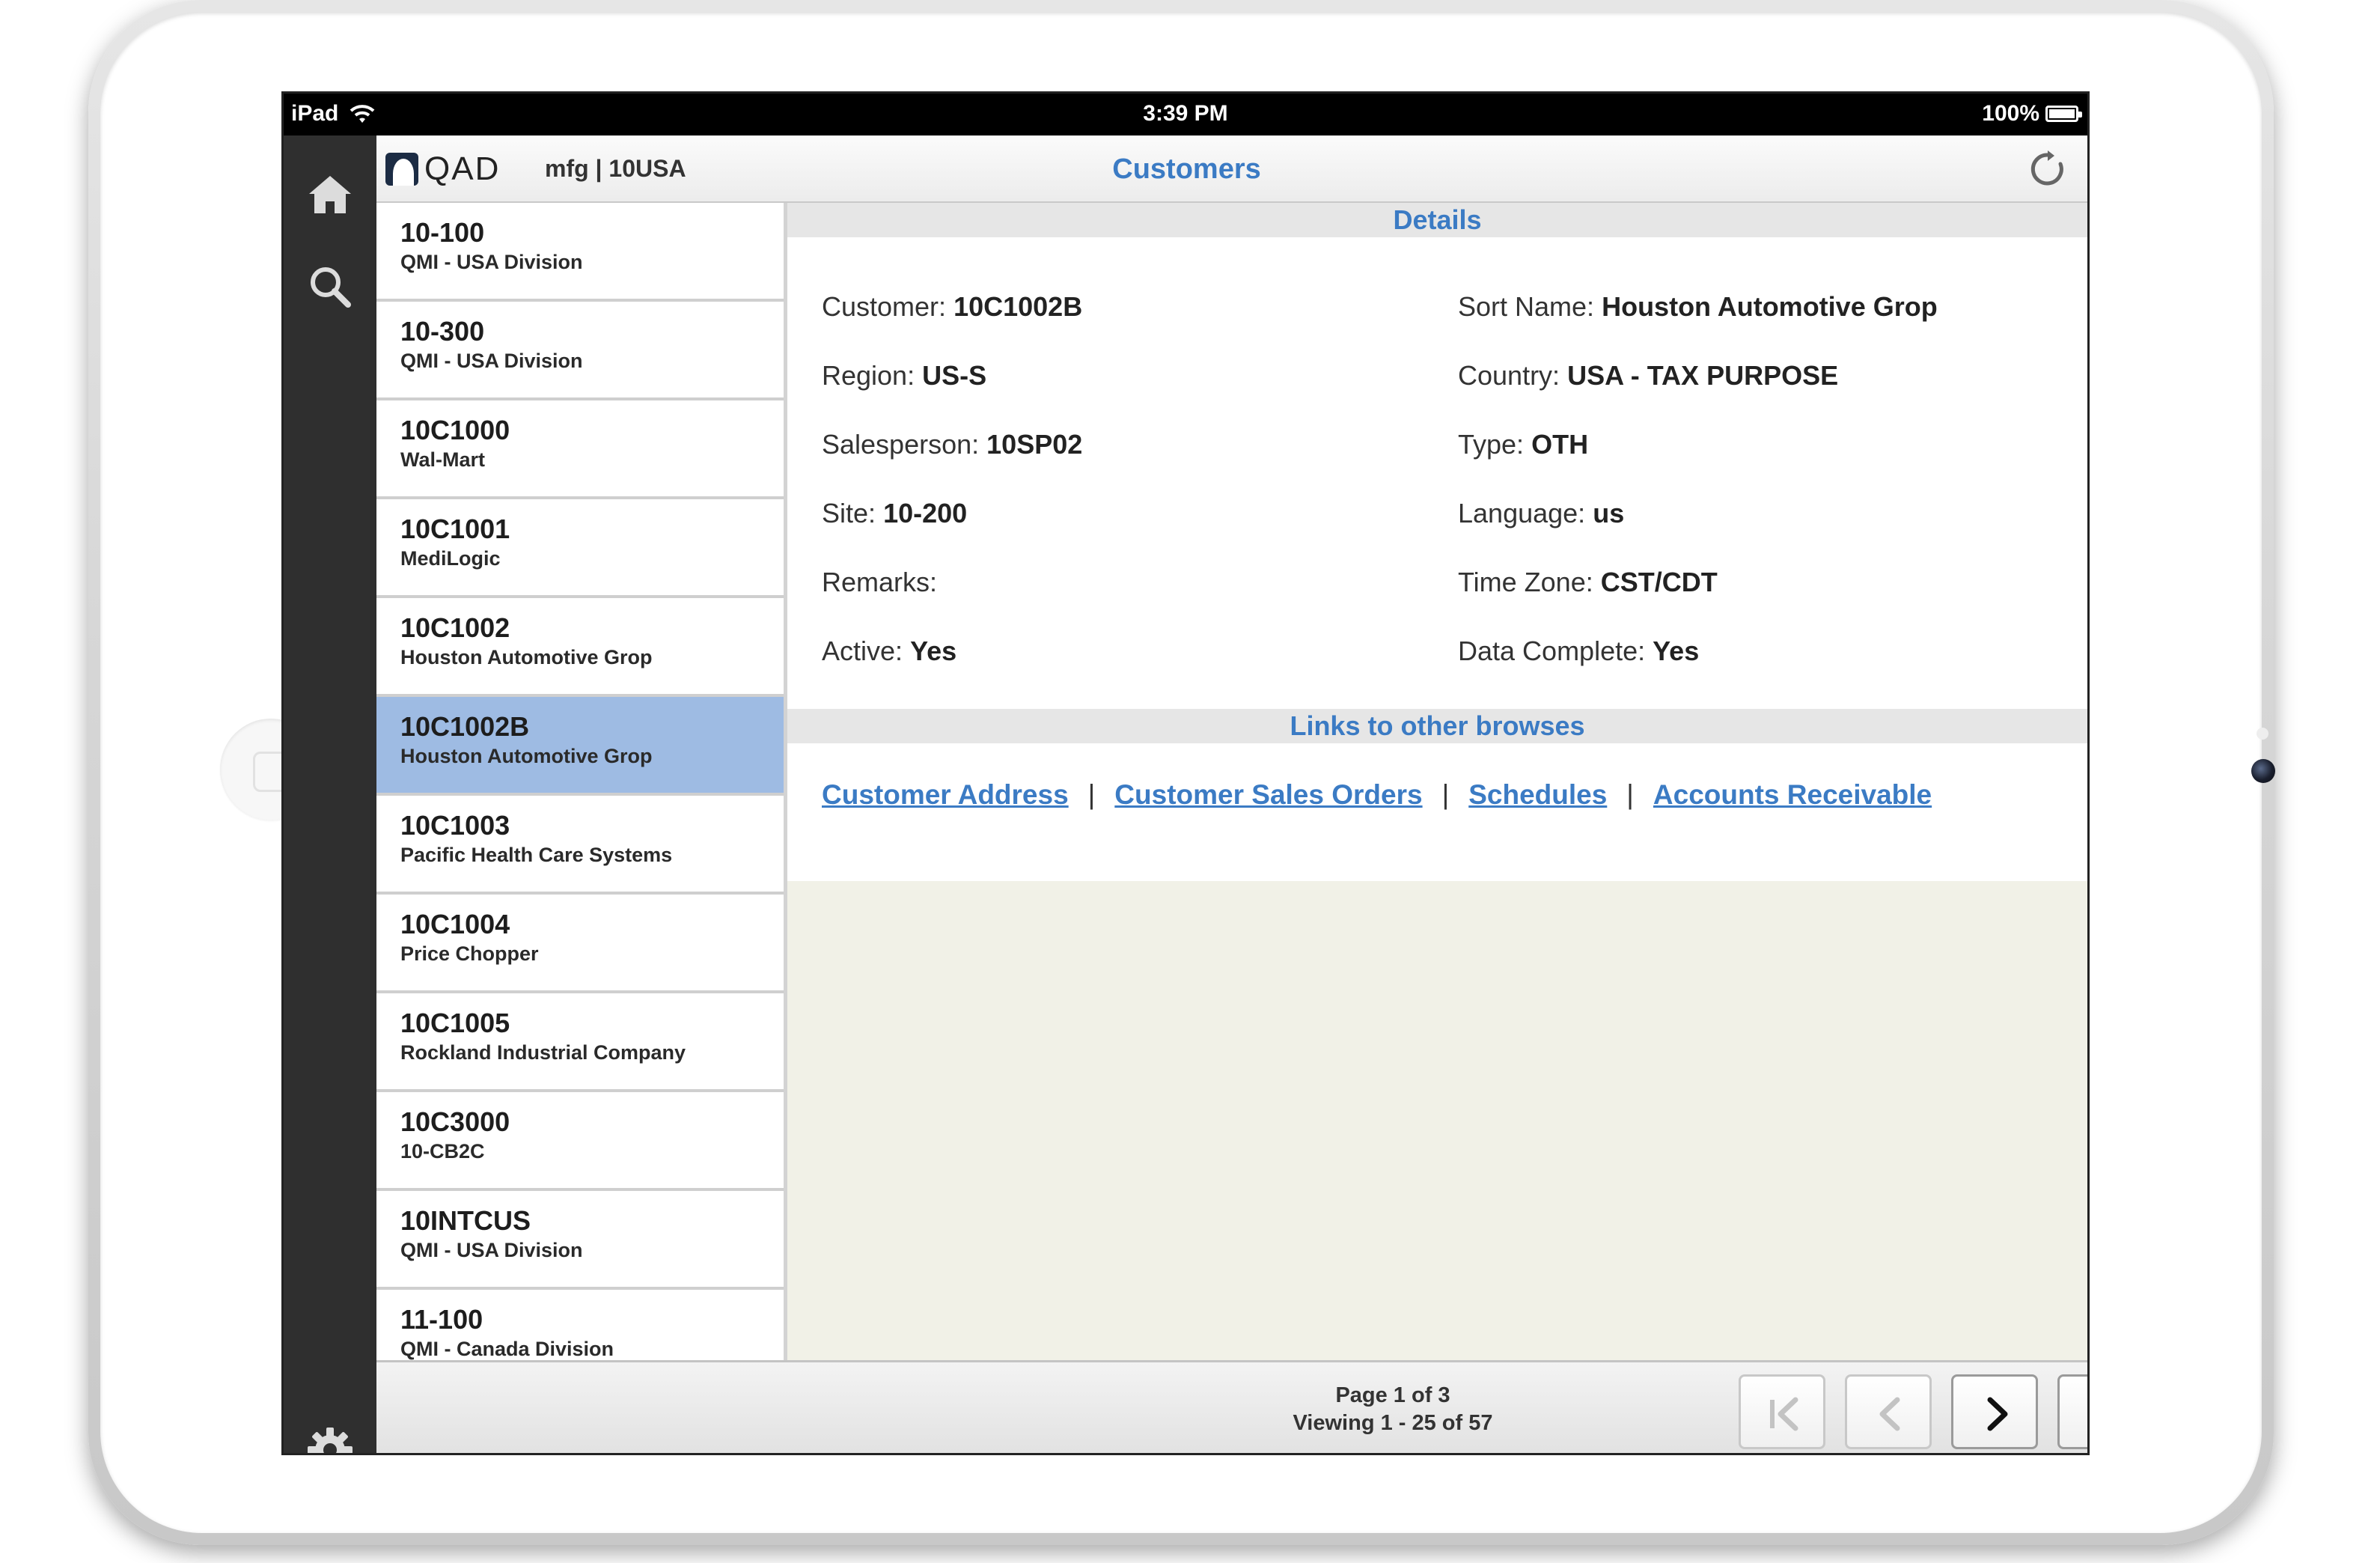 The image size is (2380, 1563). I want to click on field-label: Site:, so click(849, 513).